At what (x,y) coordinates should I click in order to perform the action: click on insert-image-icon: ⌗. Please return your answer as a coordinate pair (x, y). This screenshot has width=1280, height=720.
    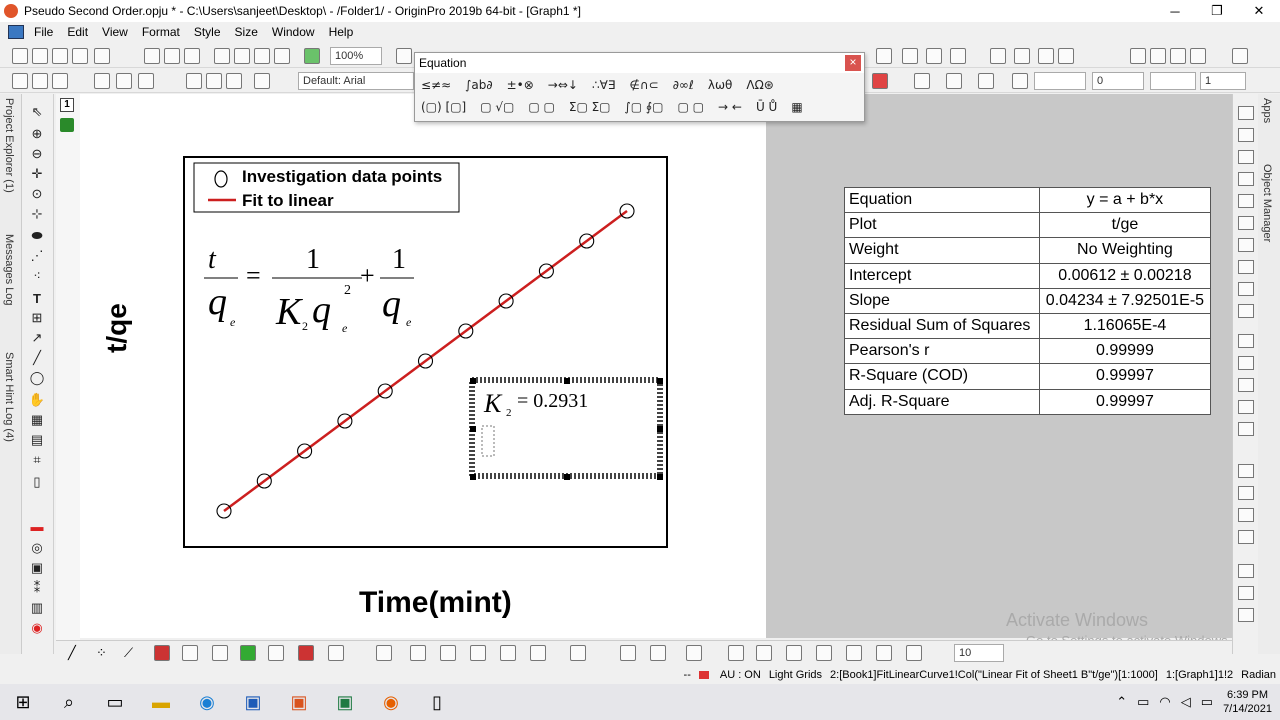
    Looking at the image, I should click on (37, 460).